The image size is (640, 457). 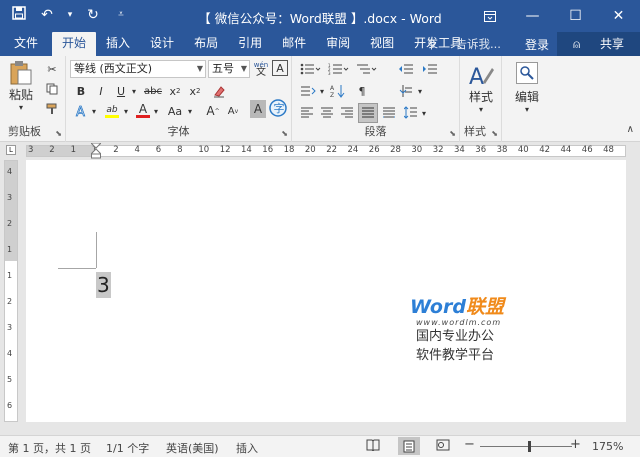 I want to click on text-effects-dropdown-icon: ▾, so click(x=94, y=111).